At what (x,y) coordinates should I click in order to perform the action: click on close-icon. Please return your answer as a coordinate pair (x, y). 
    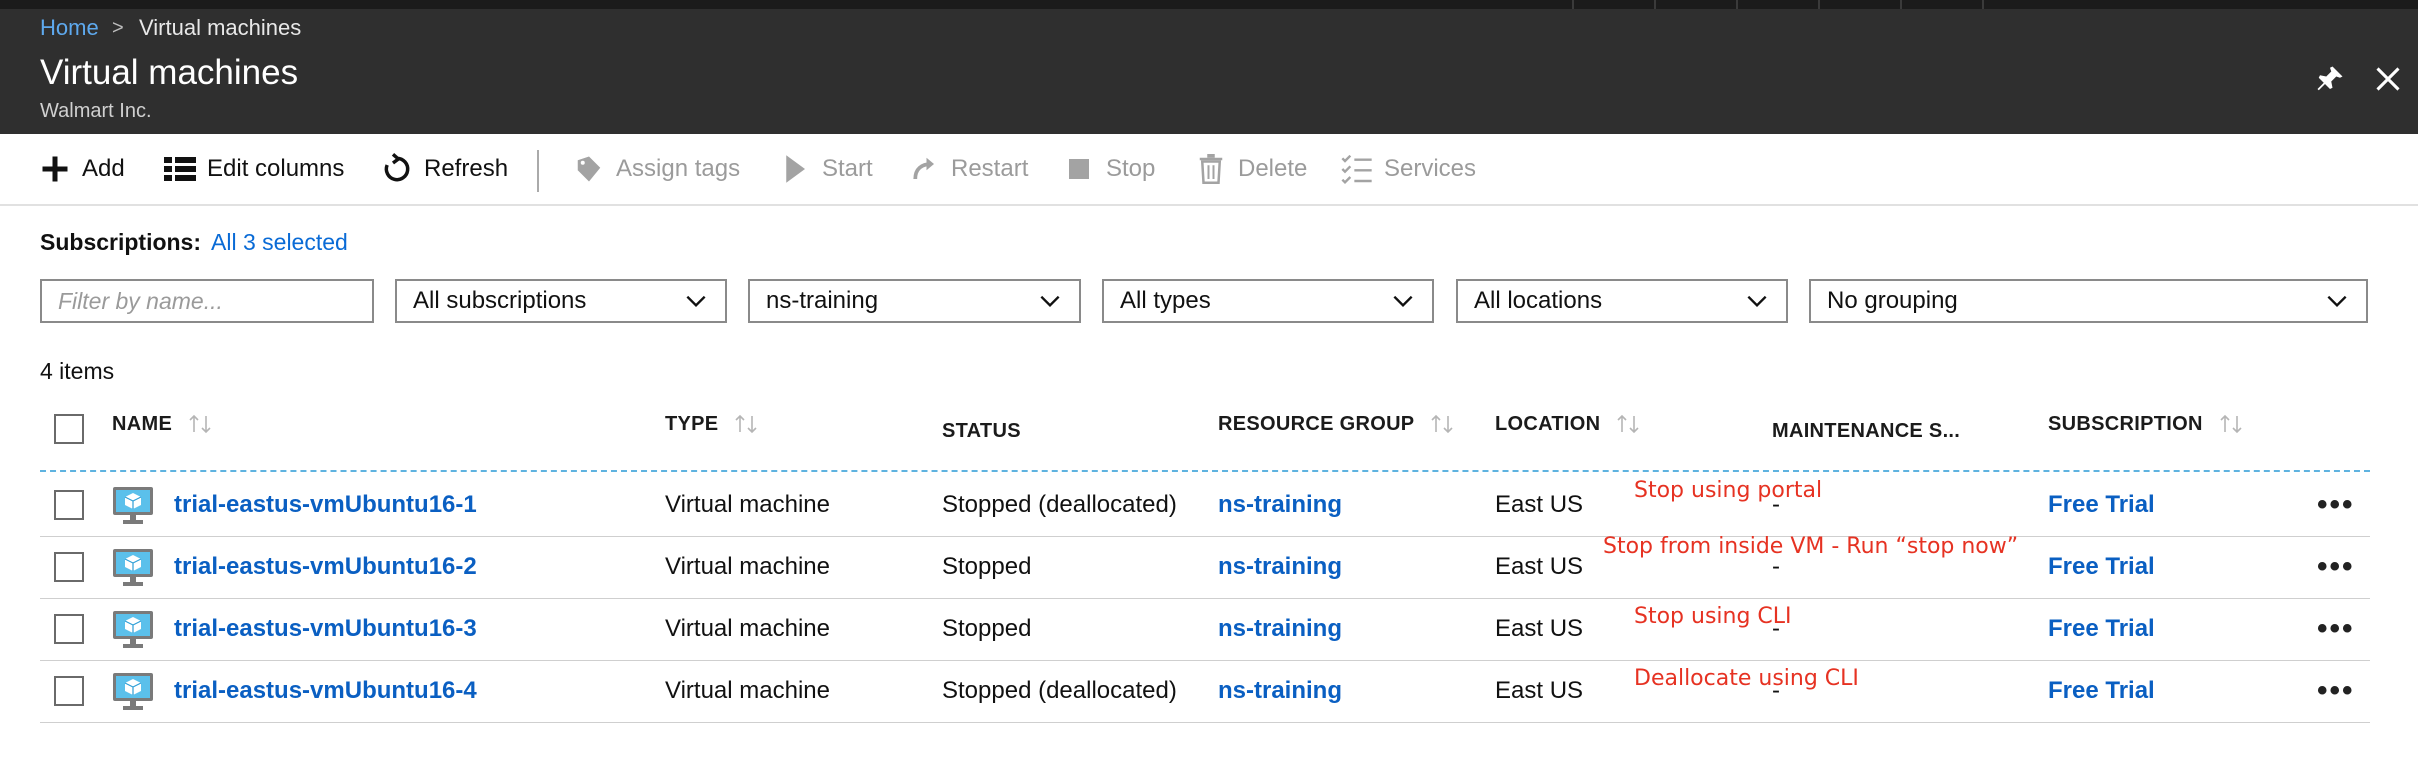
    Looking at the image, I should click on (2388, 79).